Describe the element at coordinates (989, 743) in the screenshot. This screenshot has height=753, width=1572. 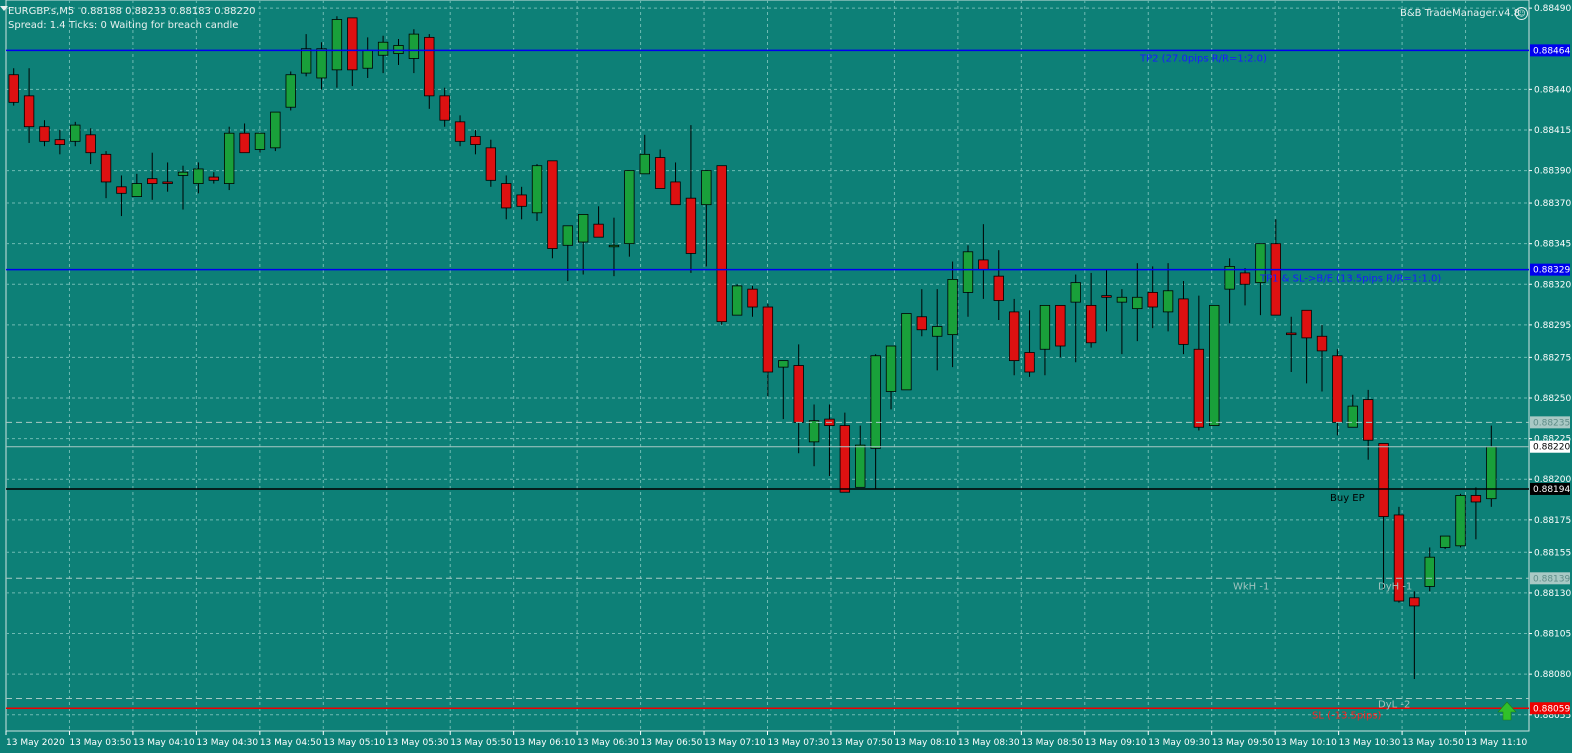
I see `x-tick-label: 13 May 08:30` at that location.